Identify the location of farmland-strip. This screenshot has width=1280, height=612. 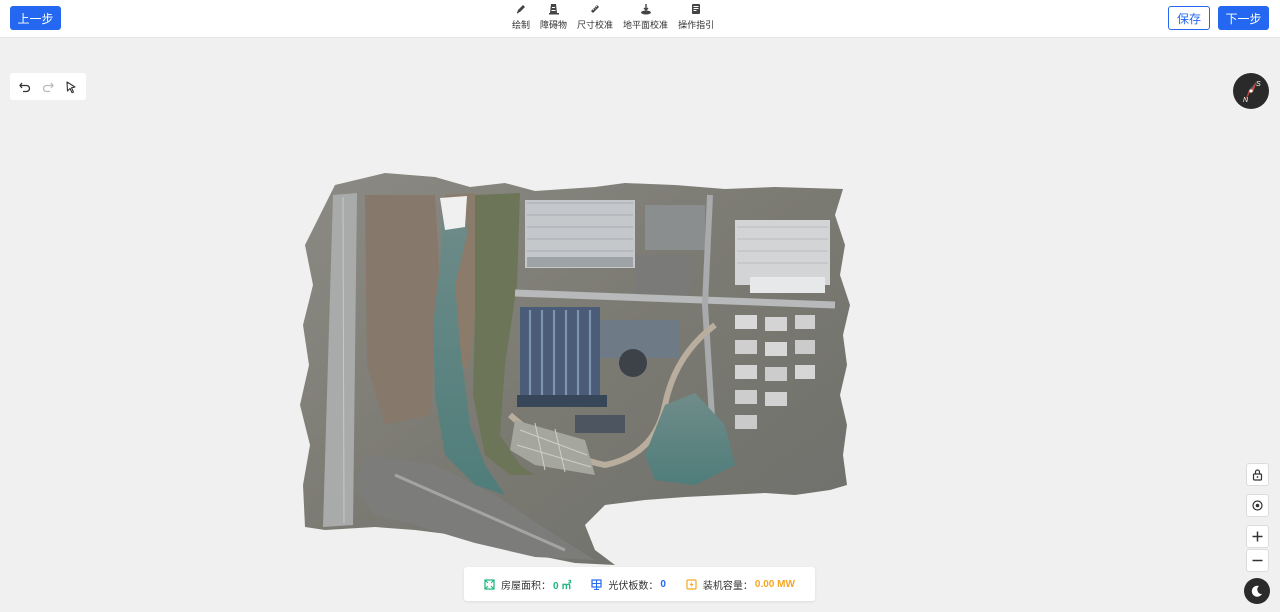
(402, 310).